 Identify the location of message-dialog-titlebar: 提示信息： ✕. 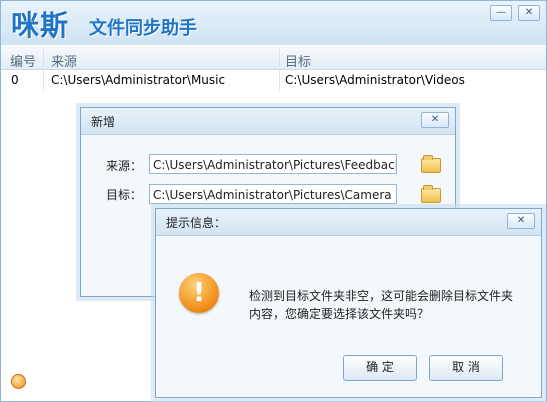
(348, 222).